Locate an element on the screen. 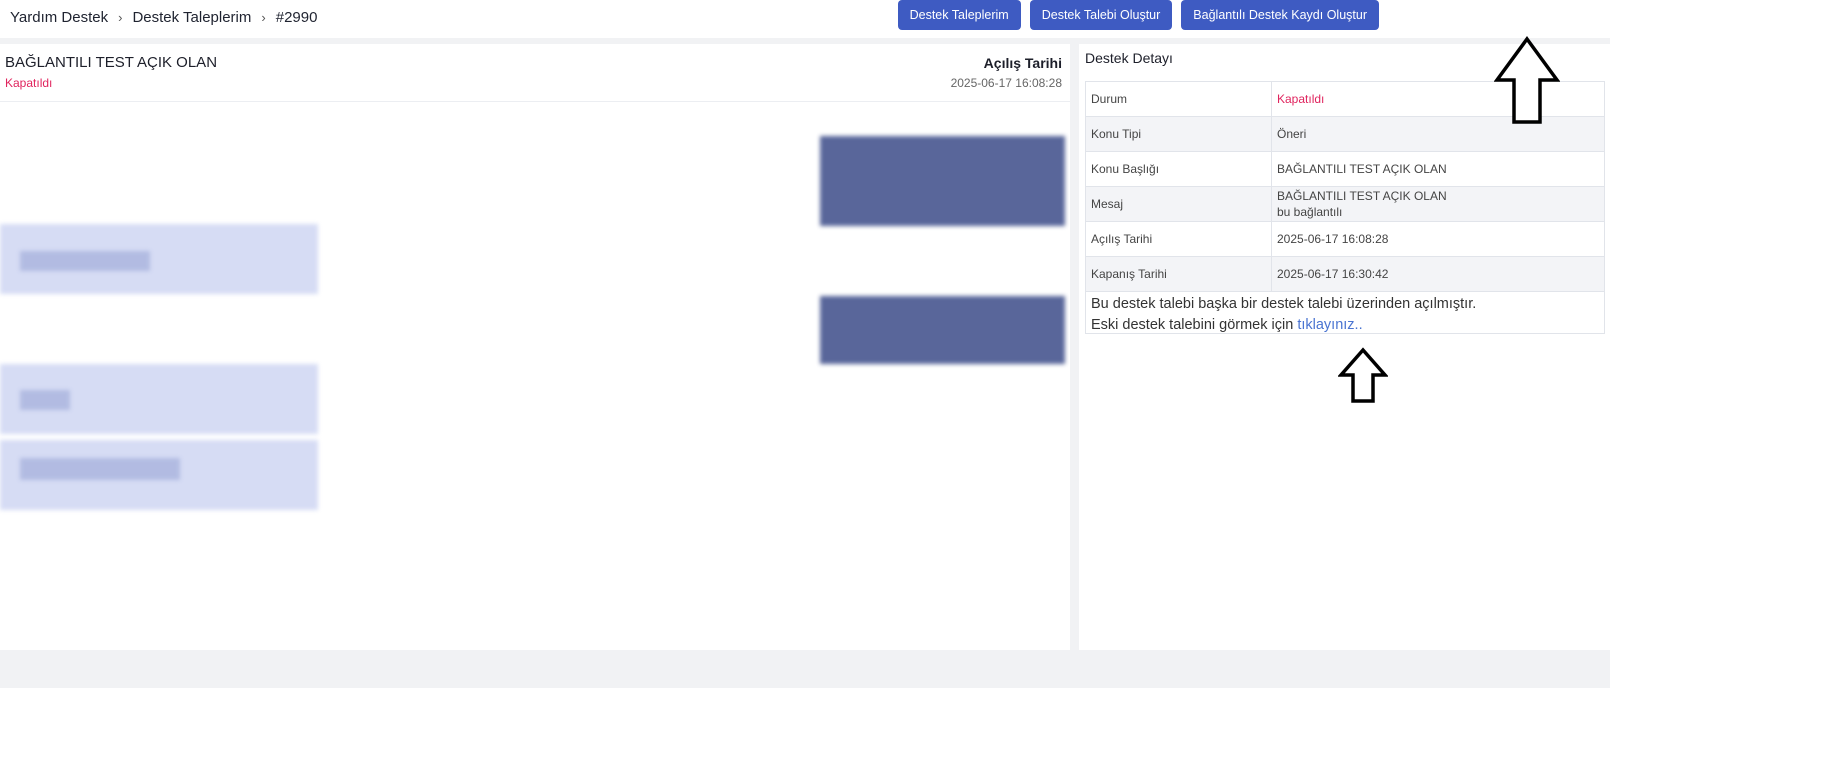 The height and width of the screenshot is (772, 1840). create-linked-ticket-button: Bağlantılı Destek Kaydı Oluştur is located at coordinates (1280, 15).